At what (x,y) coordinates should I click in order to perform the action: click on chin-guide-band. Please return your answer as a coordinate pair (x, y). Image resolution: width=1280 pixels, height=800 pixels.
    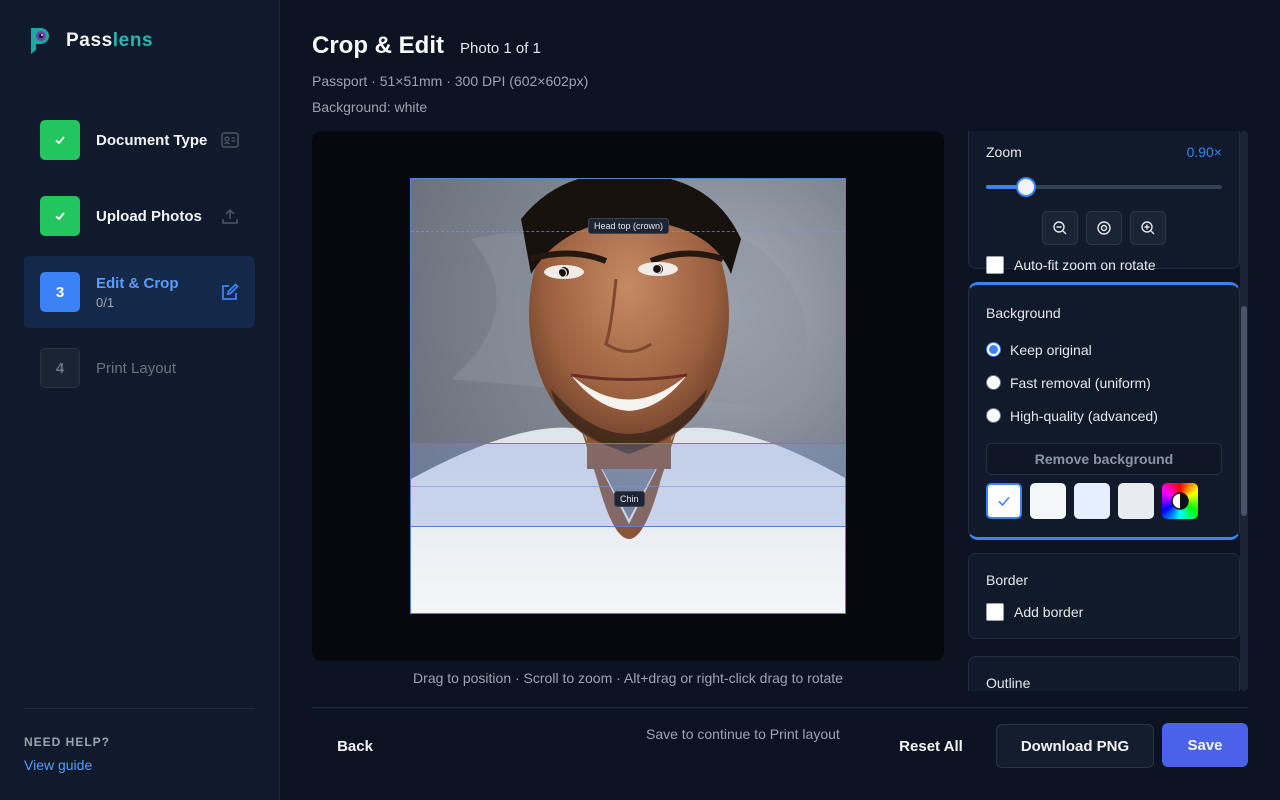
    Looking at the image, I should click on (628, 485).